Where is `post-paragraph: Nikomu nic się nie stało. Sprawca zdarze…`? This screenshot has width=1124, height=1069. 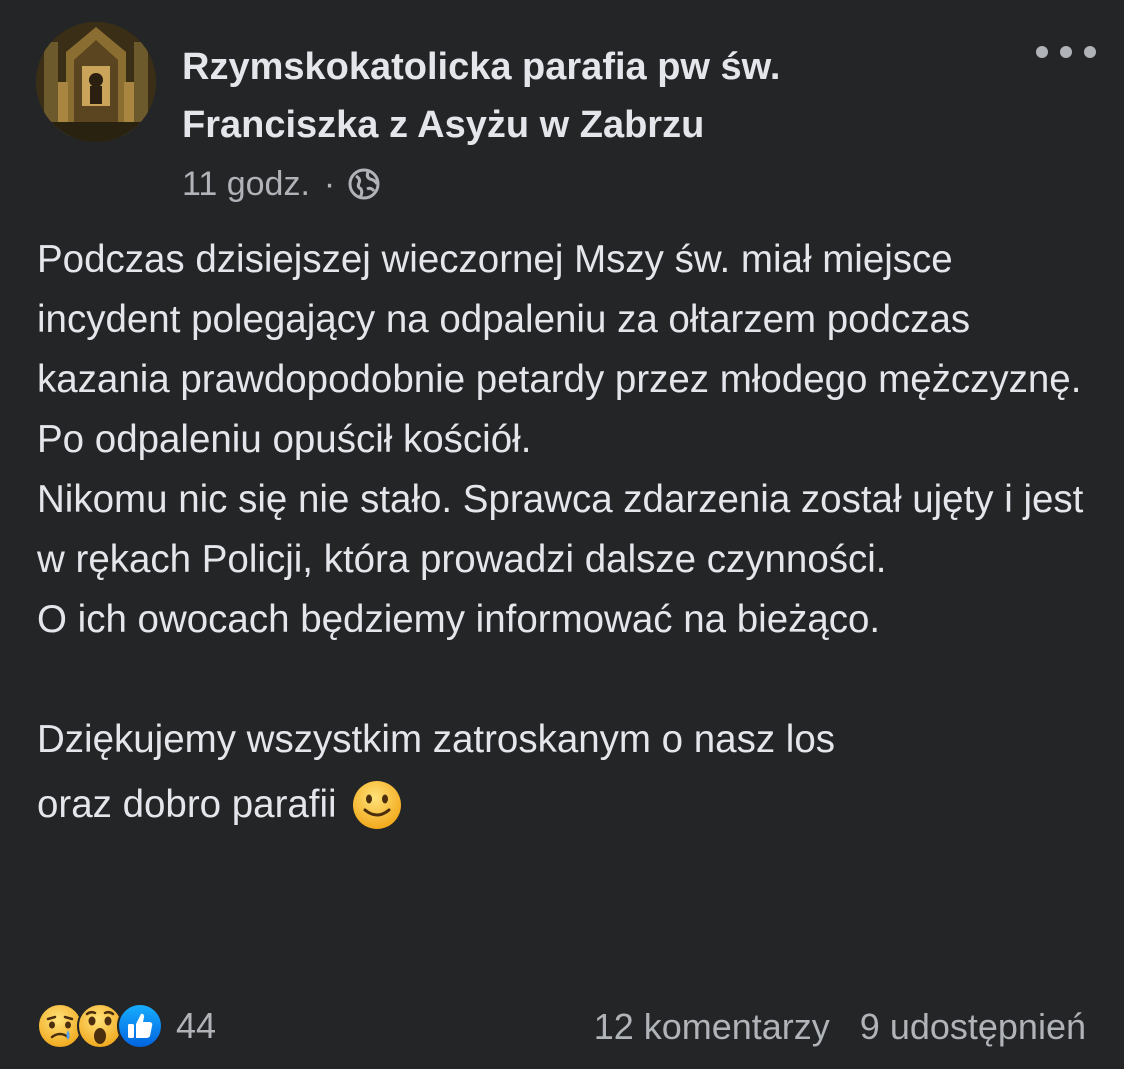
post-paragraph: Nikomu nic się nie stało. Sprawca zdarze… is located at coordinates (560, 529).